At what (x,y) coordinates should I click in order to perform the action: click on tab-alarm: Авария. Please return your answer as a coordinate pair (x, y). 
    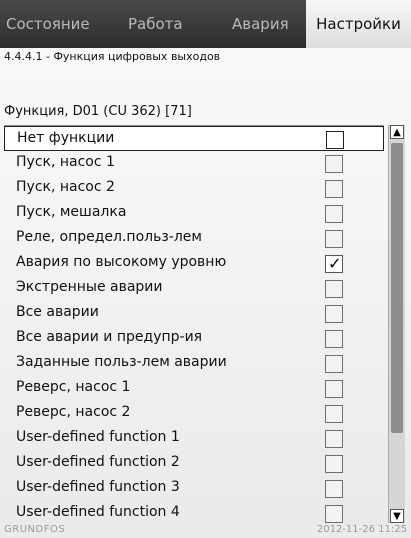
    Looking at the image, I should click on (265, 24).